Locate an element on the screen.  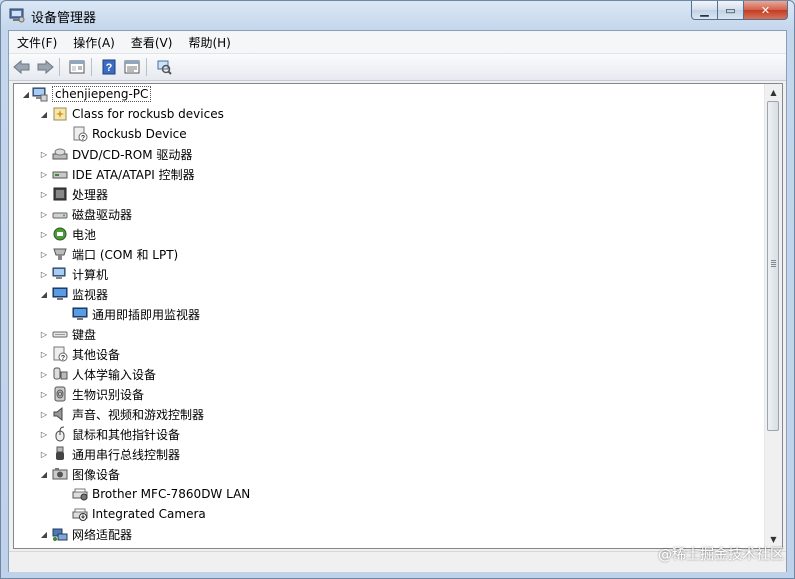
maximize-button: ▭ is located at coordinates (731, 10).